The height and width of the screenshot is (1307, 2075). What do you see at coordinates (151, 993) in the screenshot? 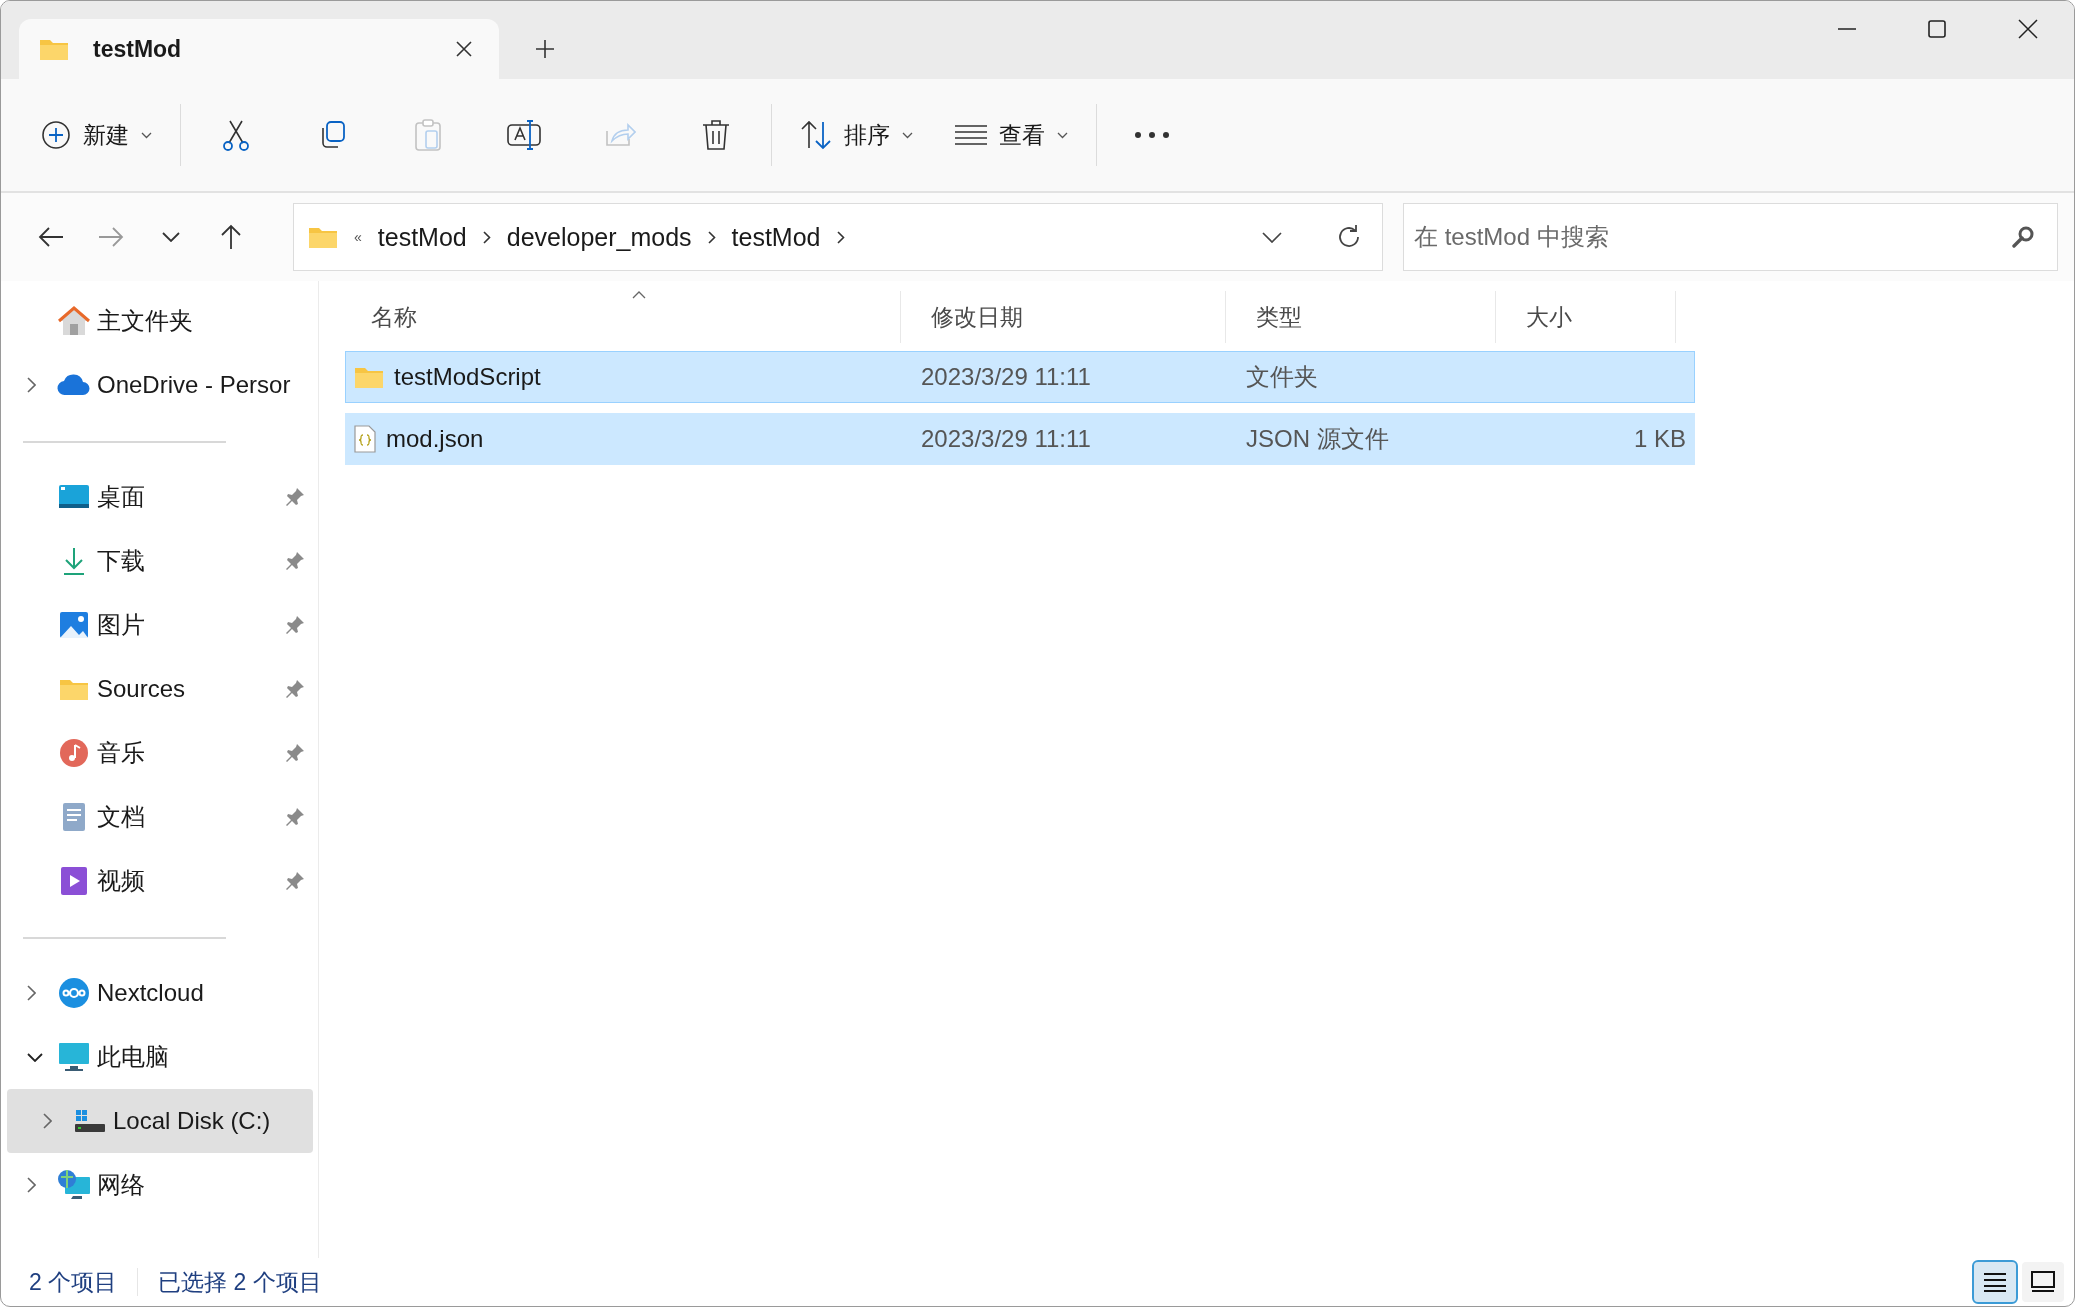
I see `sidebar-label: Nextcloud` at bounding box center [151, 993].